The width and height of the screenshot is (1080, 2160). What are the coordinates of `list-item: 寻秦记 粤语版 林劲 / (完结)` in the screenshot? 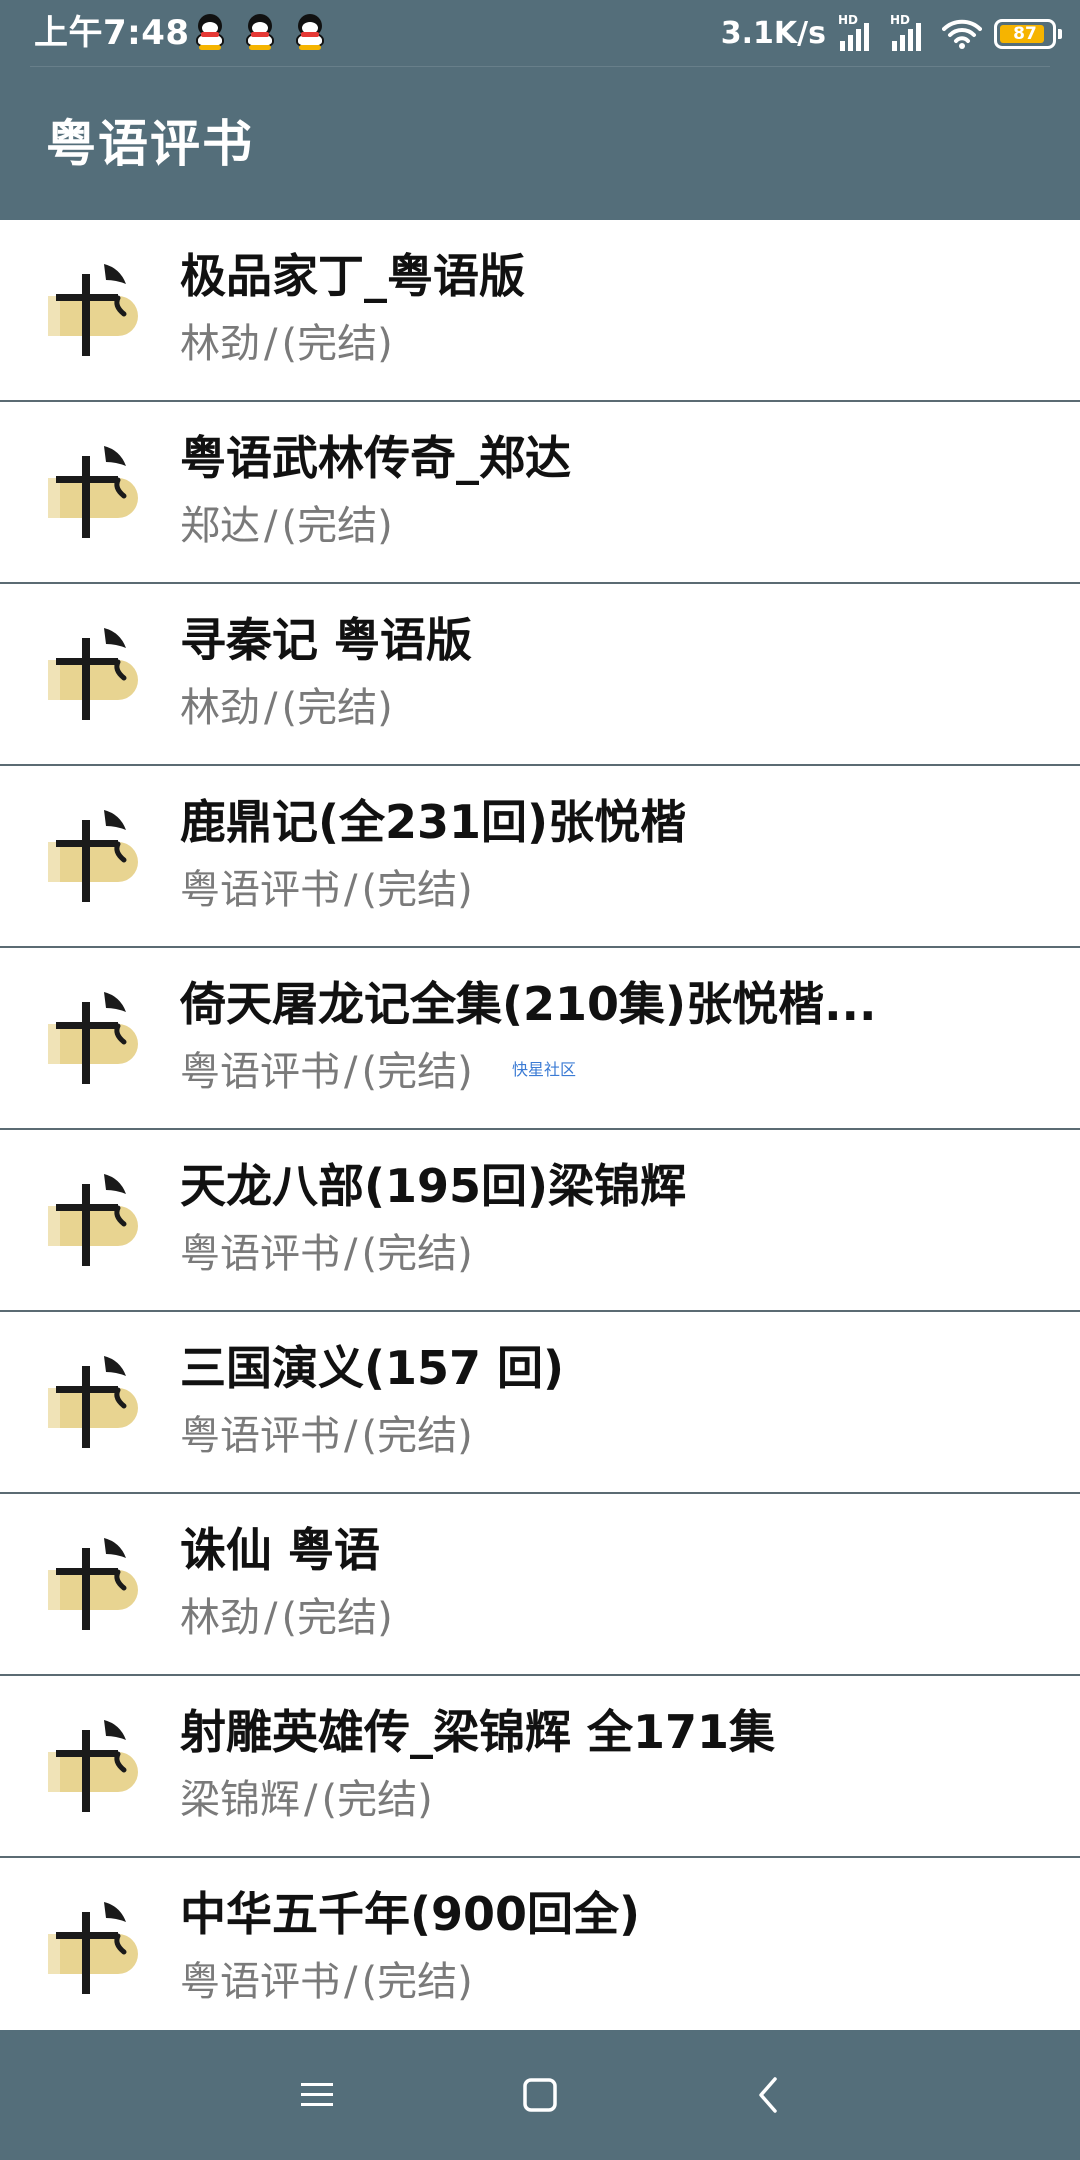 It's located at (540, 675).